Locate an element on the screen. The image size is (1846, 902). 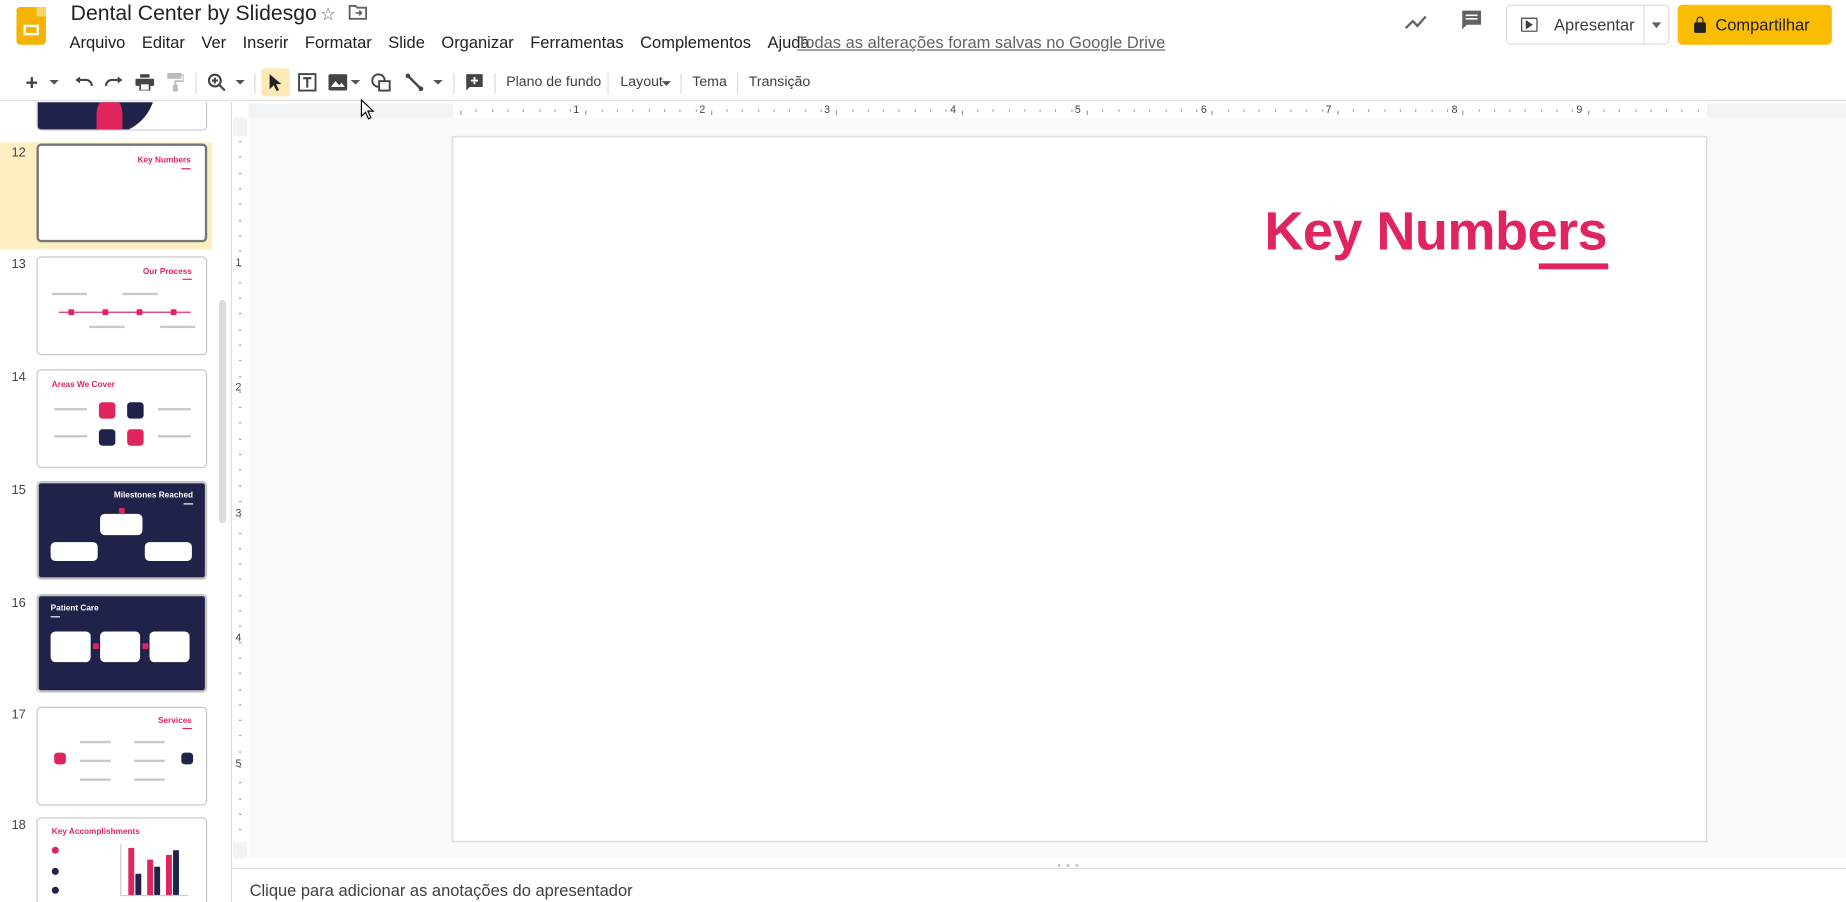
image-dropdown is located at coordinates (356, 82).